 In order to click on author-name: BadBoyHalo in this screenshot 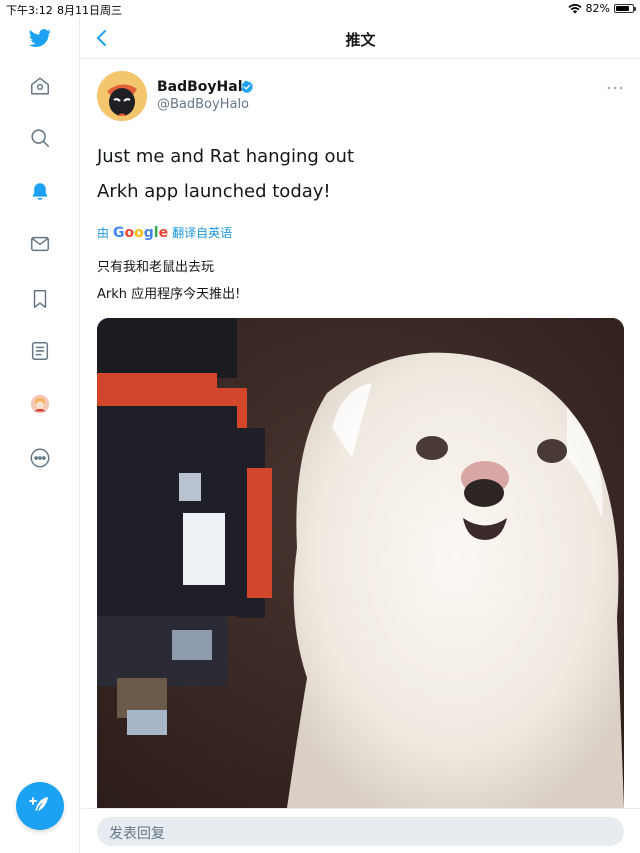, I will do `click(204, 87)`.